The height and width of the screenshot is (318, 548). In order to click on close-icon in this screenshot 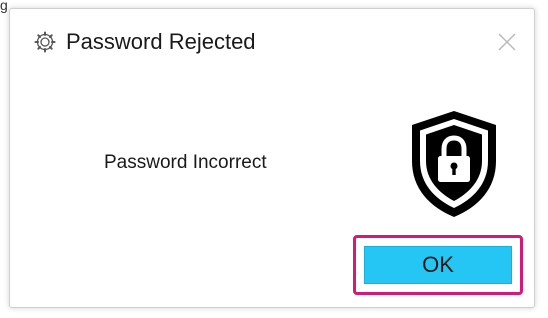, I will do `click(507, 42)`.